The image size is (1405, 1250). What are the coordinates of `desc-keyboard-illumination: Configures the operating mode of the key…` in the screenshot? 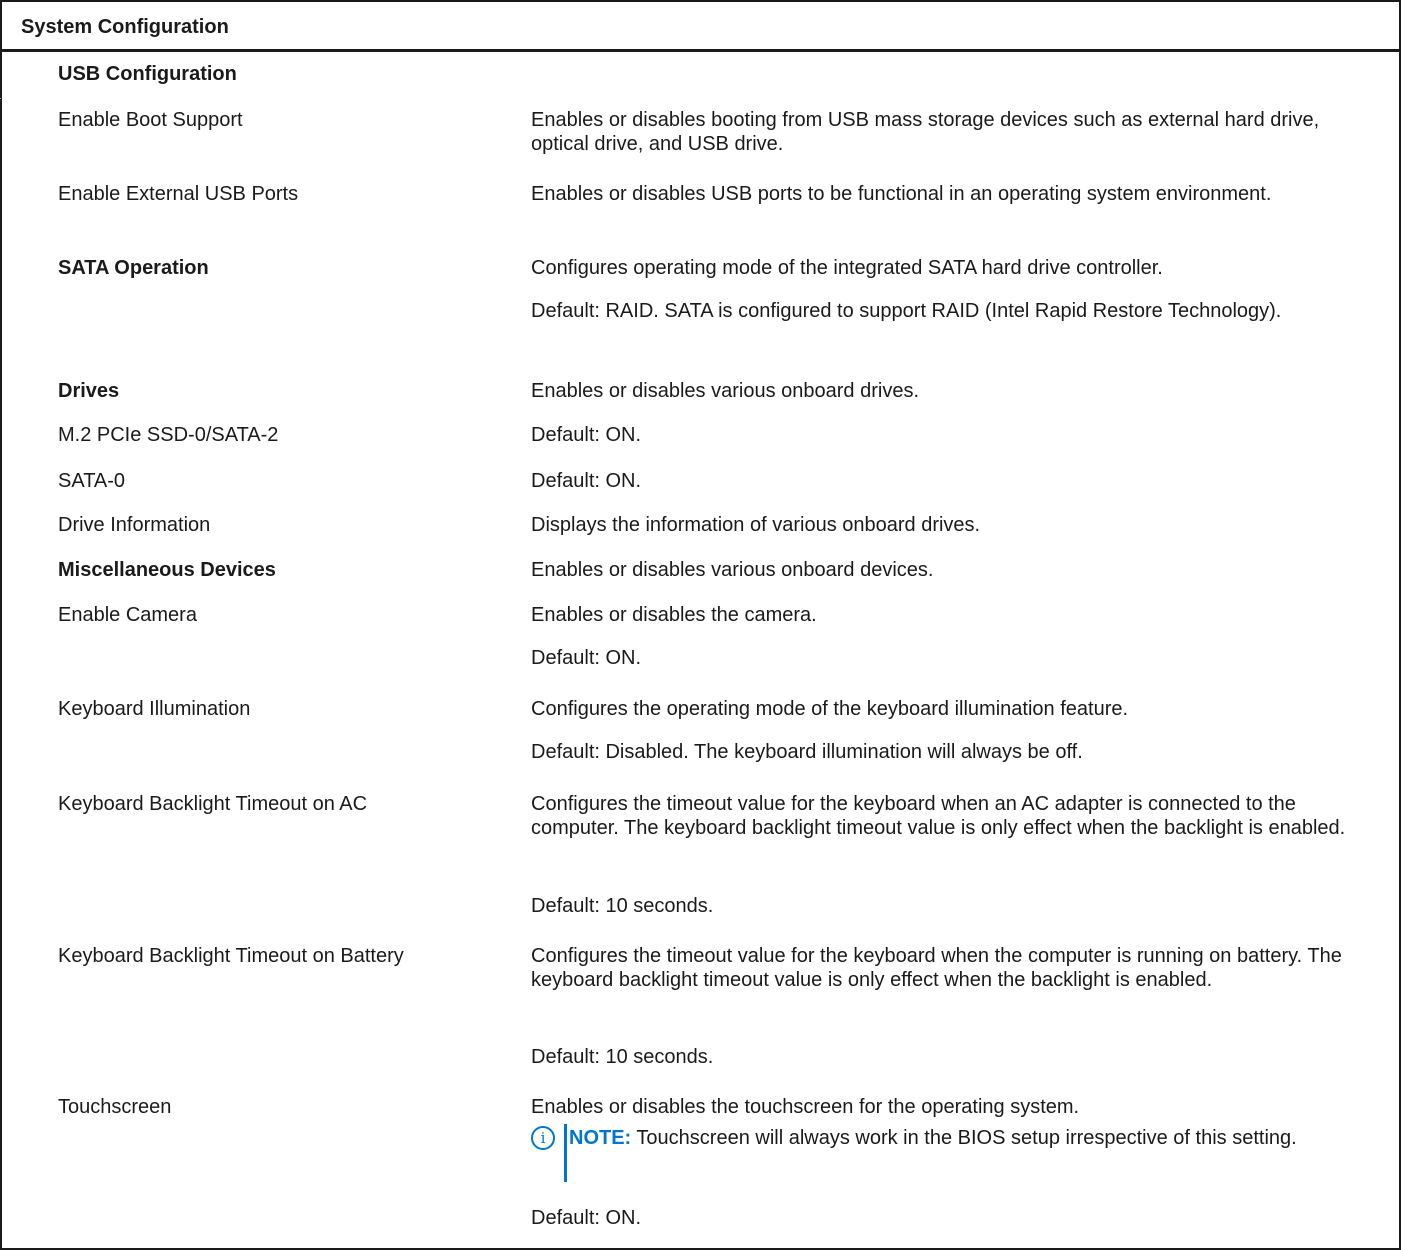 It's located at (830, 709).